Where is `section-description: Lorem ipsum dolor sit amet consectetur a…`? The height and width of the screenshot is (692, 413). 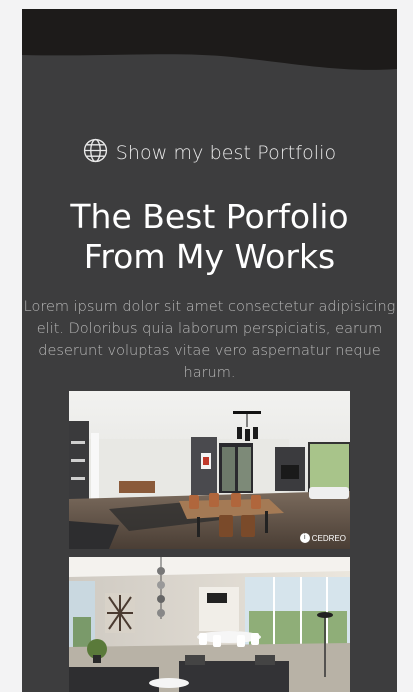 section-description: Lorem ipsum dolor sit amet consectetur a… is located at coordinates (209, 340).